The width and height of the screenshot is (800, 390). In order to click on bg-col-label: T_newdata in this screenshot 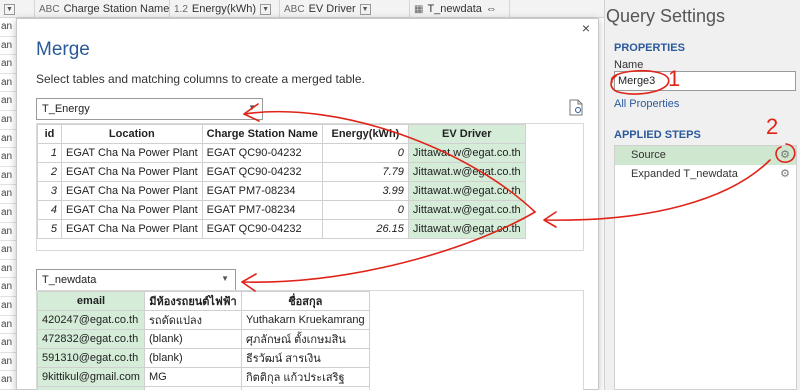, I will do `click(454, 9)`.